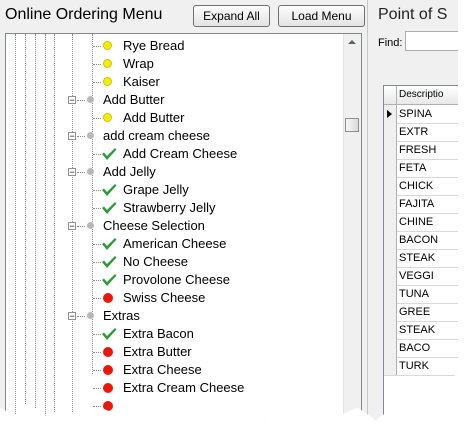 The height and width of the screenshot is (429, 465). Describe the element at coordinates (164, 297) in the screenshot. I see `tree-node-label: Swiss Cheese` at that location.